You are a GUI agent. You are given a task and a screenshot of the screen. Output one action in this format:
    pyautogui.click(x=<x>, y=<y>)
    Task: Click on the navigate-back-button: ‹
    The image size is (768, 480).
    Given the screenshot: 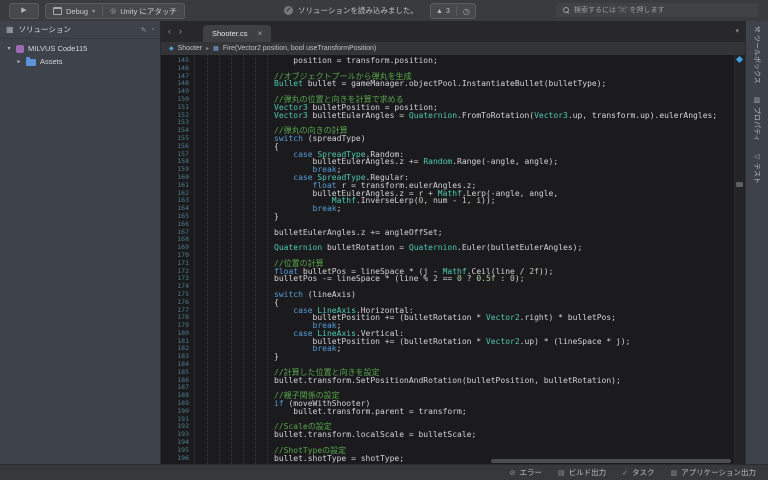 What is the action you would take?
    pyautogui.click(x=169, y=31)
    